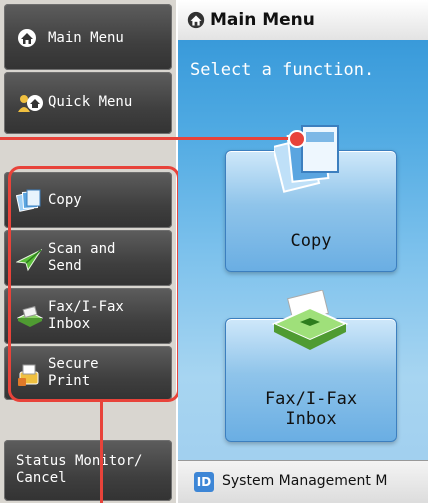  I want to click on main-menu-label: Main Menu, so click(86, 38).